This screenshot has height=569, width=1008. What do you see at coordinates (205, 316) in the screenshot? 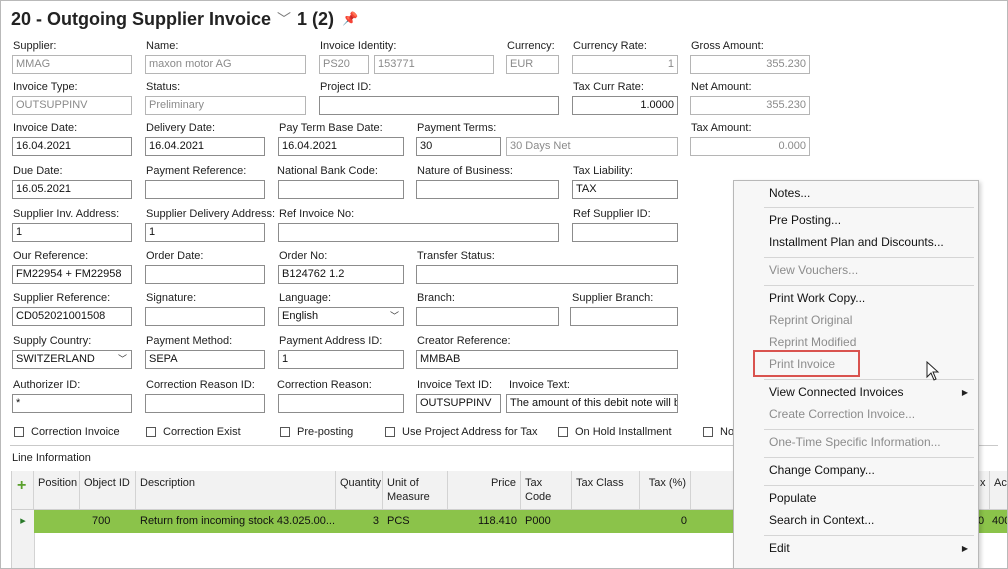
I see `signature-field` at bounding box center [205, 316].